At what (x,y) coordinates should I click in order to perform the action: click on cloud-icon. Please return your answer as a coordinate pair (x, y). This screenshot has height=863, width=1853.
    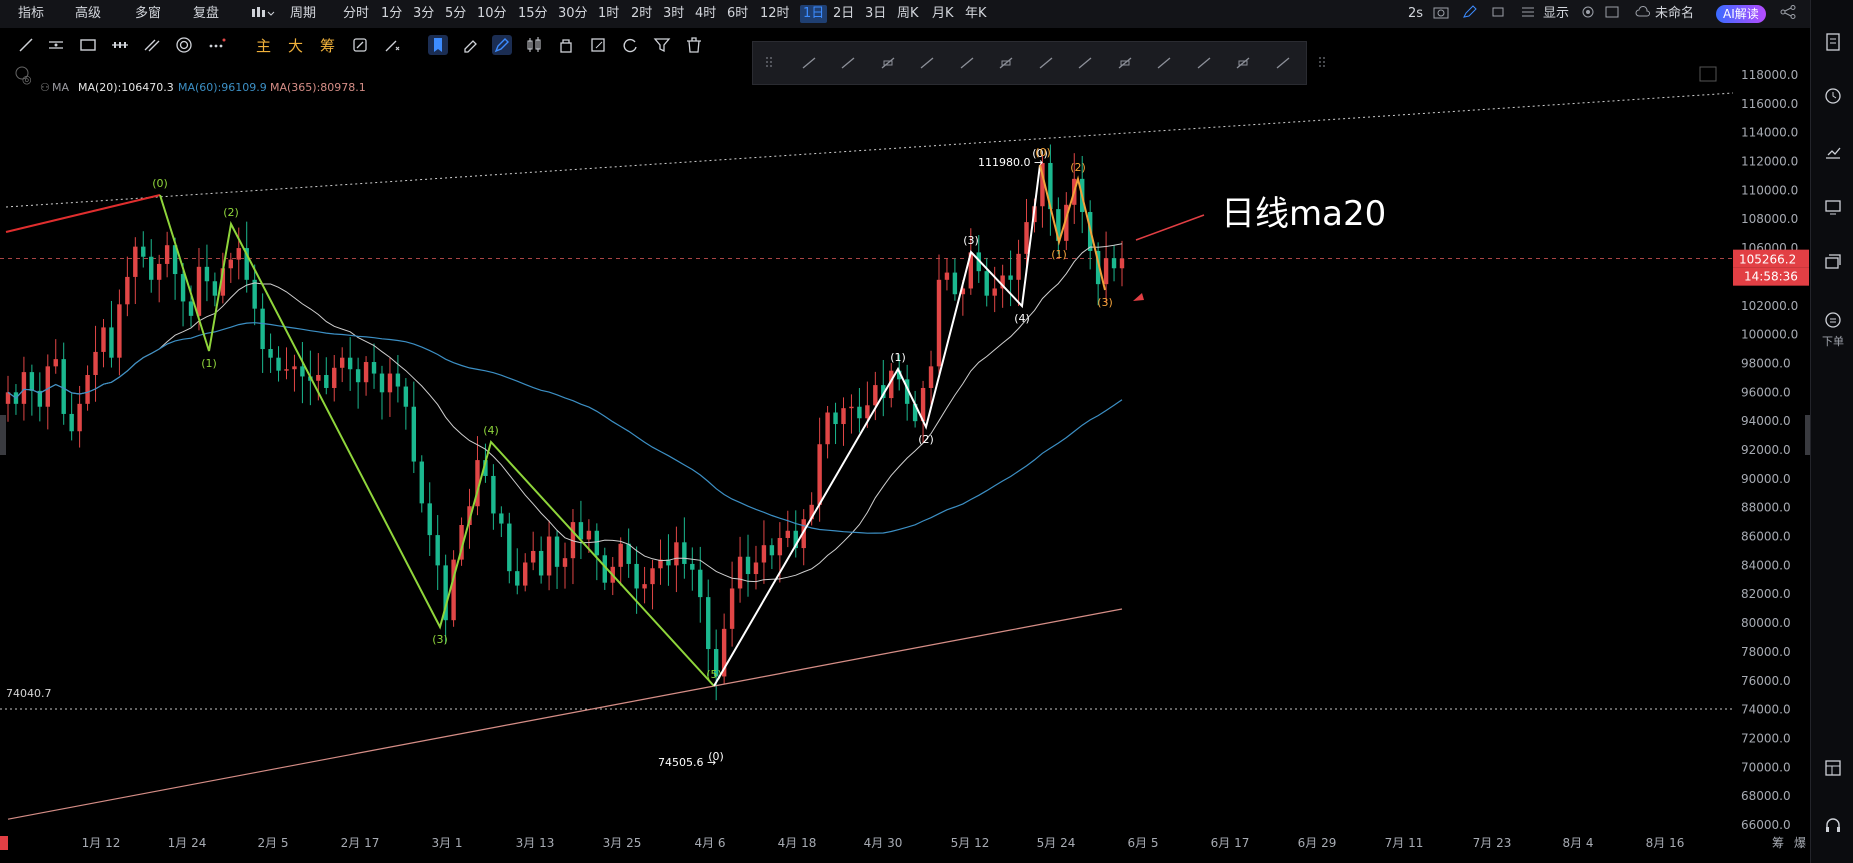
    Looking at the image, I should click on (1643, 14).